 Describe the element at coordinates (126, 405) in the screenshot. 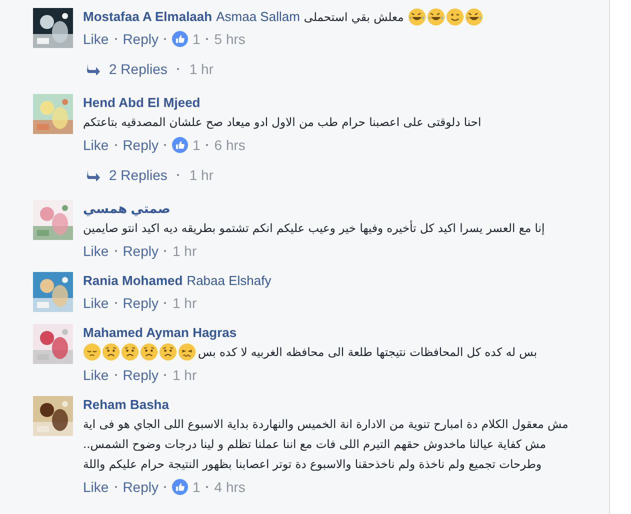

I see `author-name: Reham Basha` at that location.